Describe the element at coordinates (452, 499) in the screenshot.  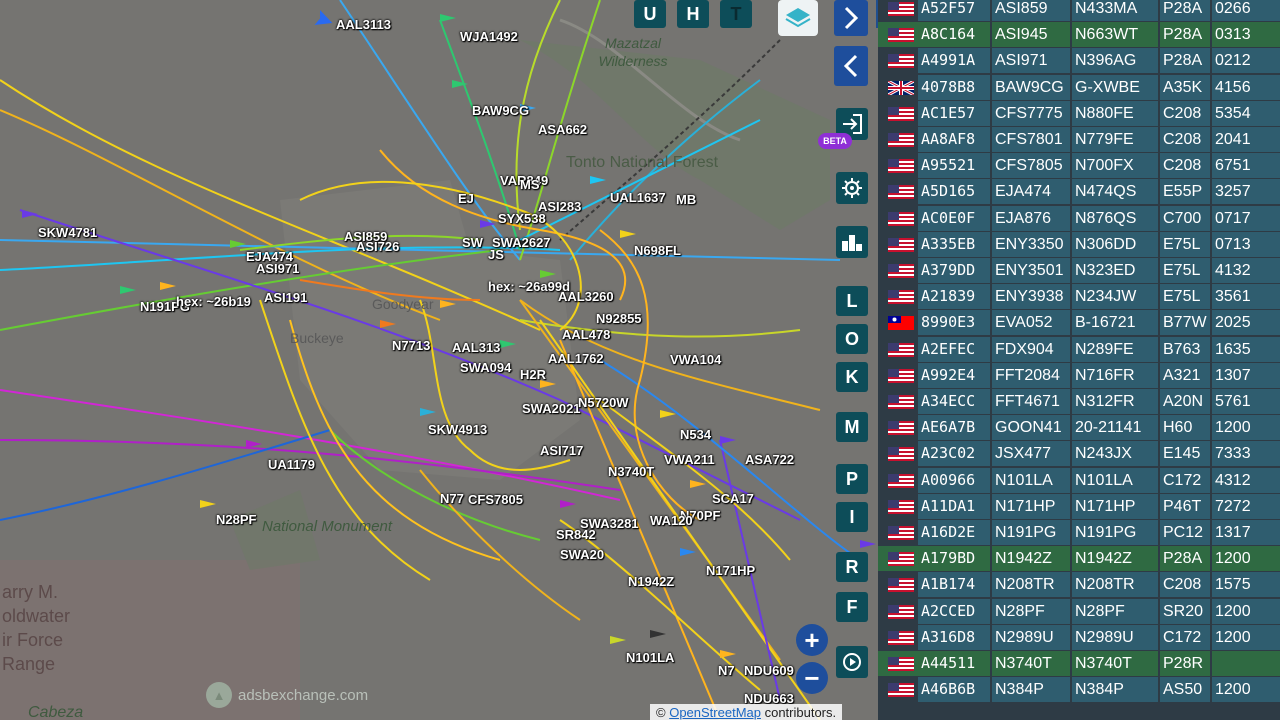
I see `aircraft-label: N77` at that location.